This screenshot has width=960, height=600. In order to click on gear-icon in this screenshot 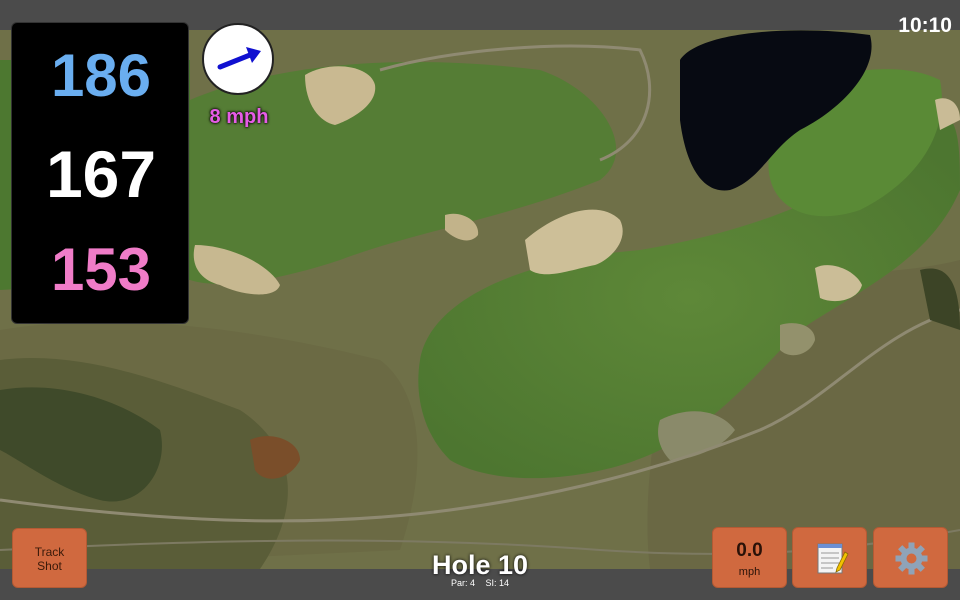, I will do `click(911, 558)`.